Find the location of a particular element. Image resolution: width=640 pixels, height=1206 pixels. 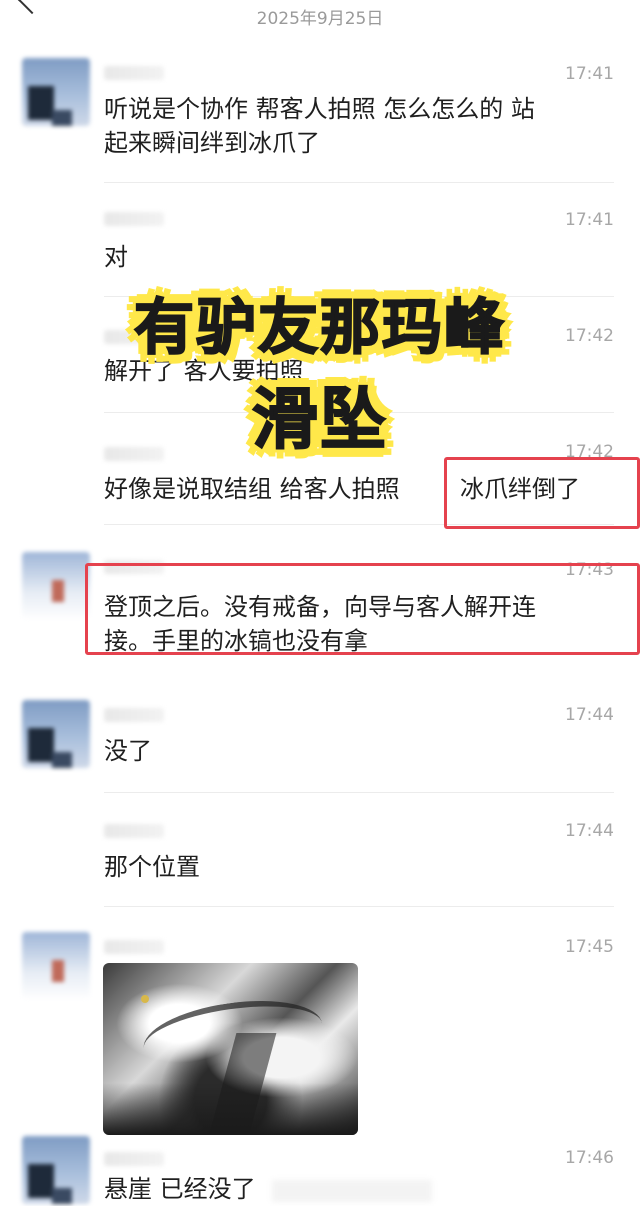

overlay-title-line2: 滑坠 is located at coordinates (319, 419).